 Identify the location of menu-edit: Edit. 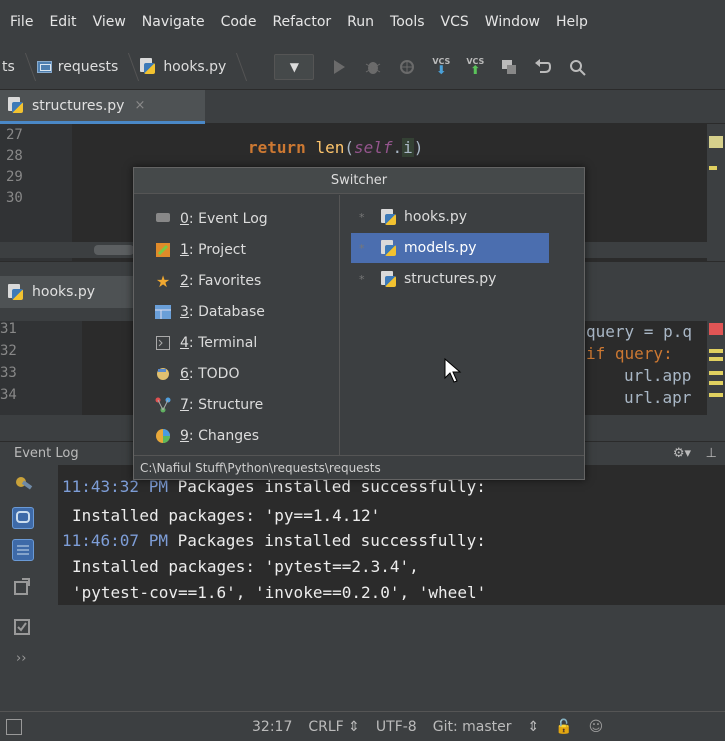
(62, 22).